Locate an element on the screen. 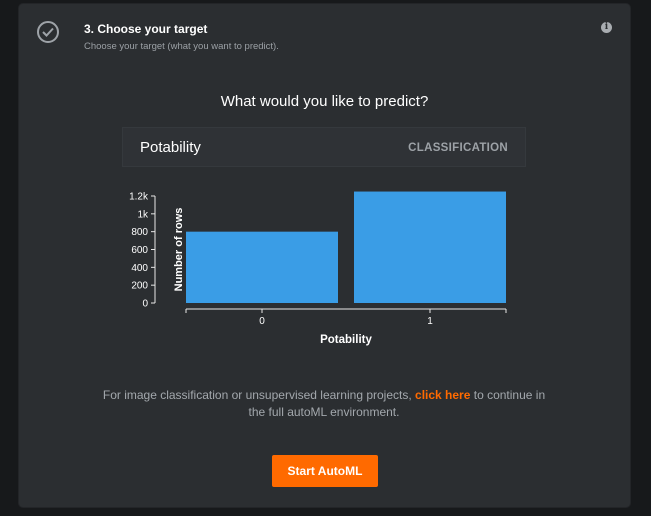  x-axis-label: Potability is located at coordinates (346, 340).